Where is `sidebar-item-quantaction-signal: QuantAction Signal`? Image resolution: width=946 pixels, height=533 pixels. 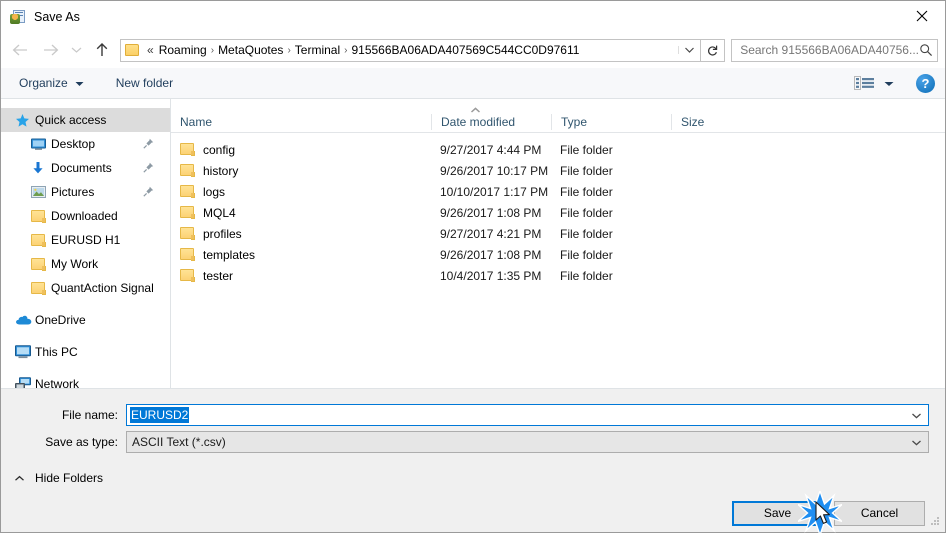
sidebar-item-quantaction-signal: QuantAction Signal is located at coordinates (85, 288).